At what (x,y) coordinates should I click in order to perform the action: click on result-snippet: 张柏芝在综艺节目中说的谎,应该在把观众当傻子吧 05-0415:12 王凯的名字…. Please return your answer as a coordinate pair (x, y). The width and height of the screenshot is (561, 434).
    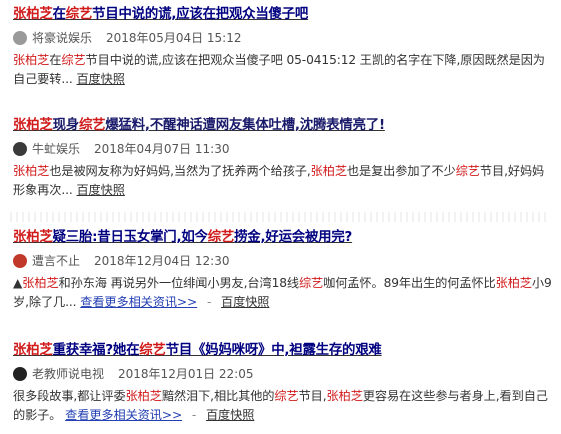
    Looking at the image, I should click on (284, 70).